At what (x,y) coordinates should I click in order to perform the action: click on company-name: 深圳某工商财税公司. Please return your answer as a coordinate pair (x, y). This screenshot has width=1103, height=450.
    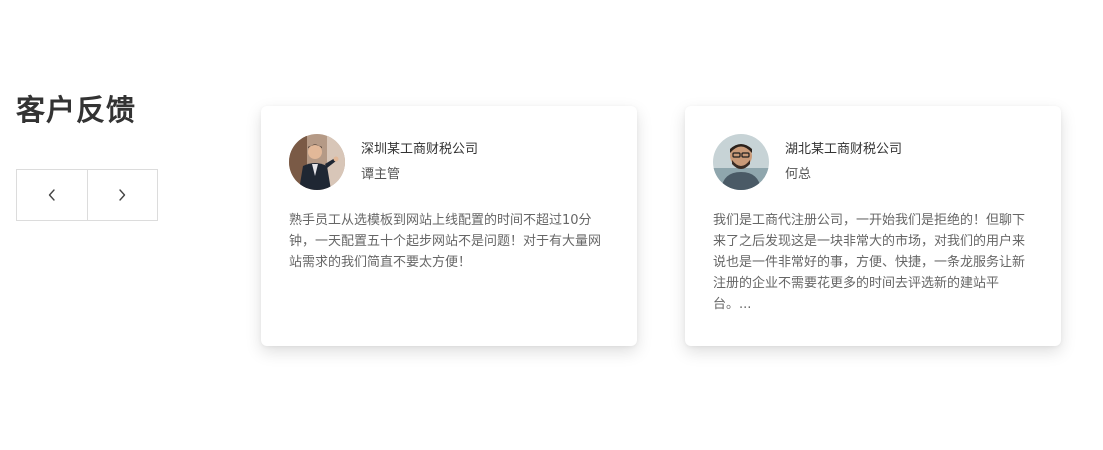
    Looking at the image, I should click on (420, 149).